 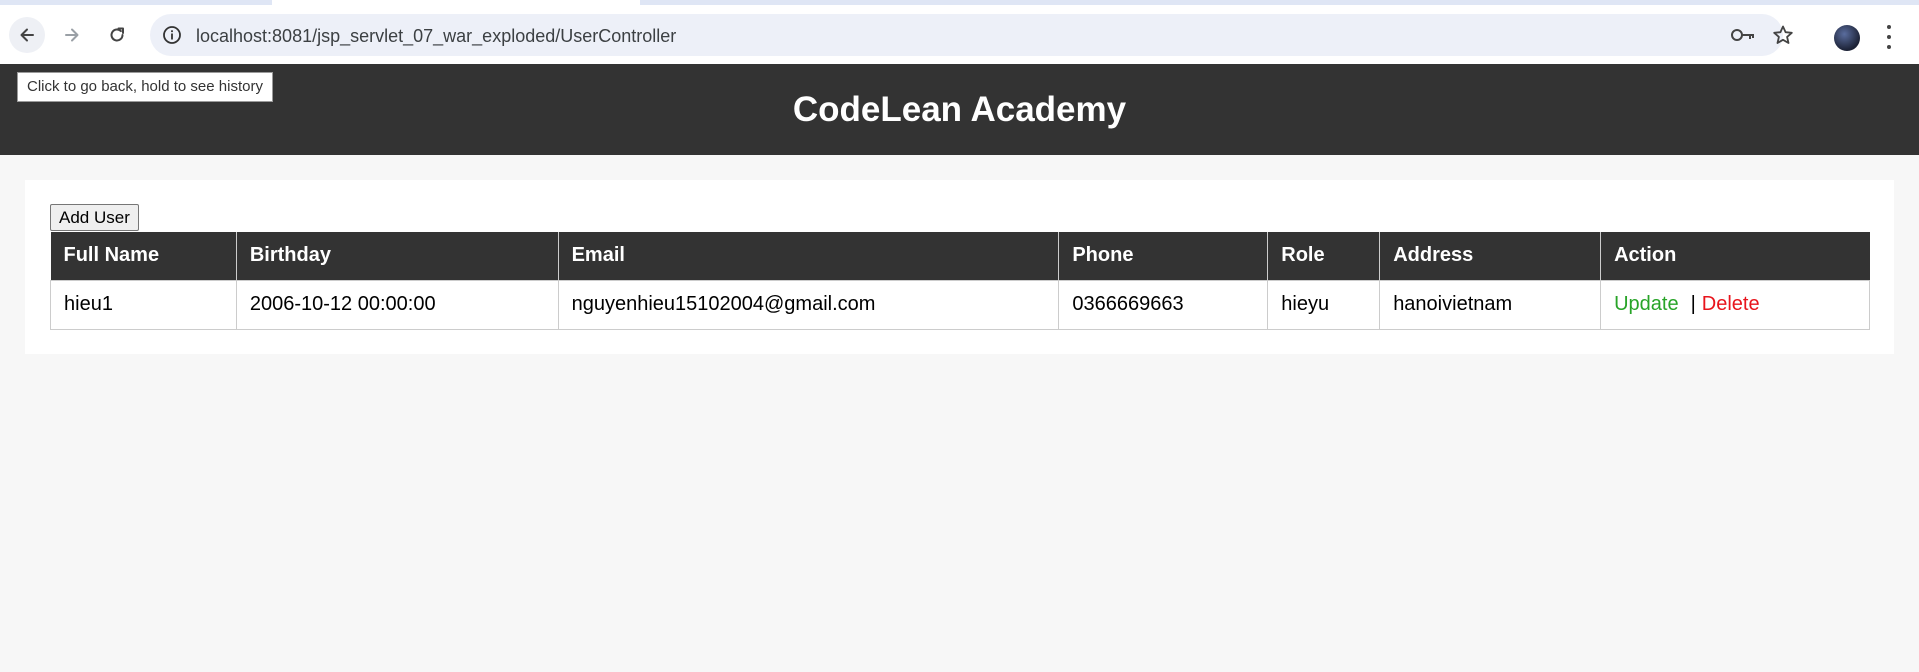 I want to click on forward-button, so click(x=72, y=35).